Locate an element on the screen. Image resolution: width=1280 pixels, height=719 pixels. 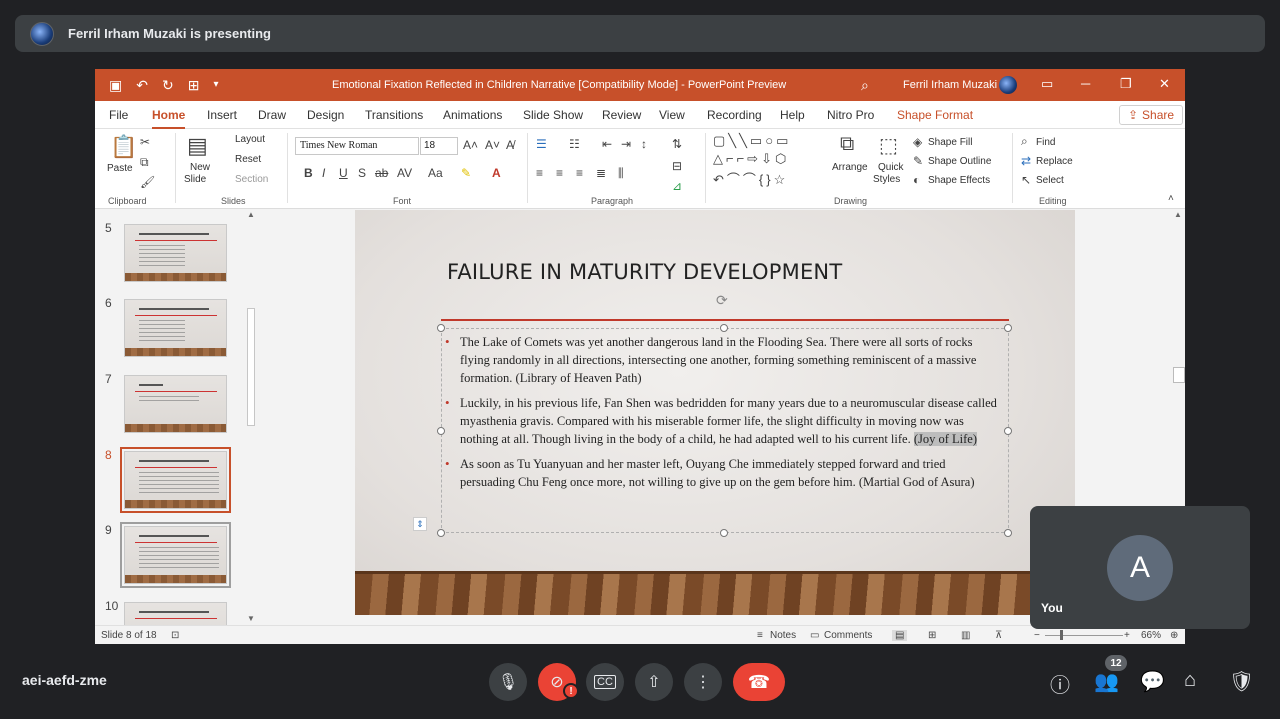
tab-help: Help is located at coordinates (792, 115).